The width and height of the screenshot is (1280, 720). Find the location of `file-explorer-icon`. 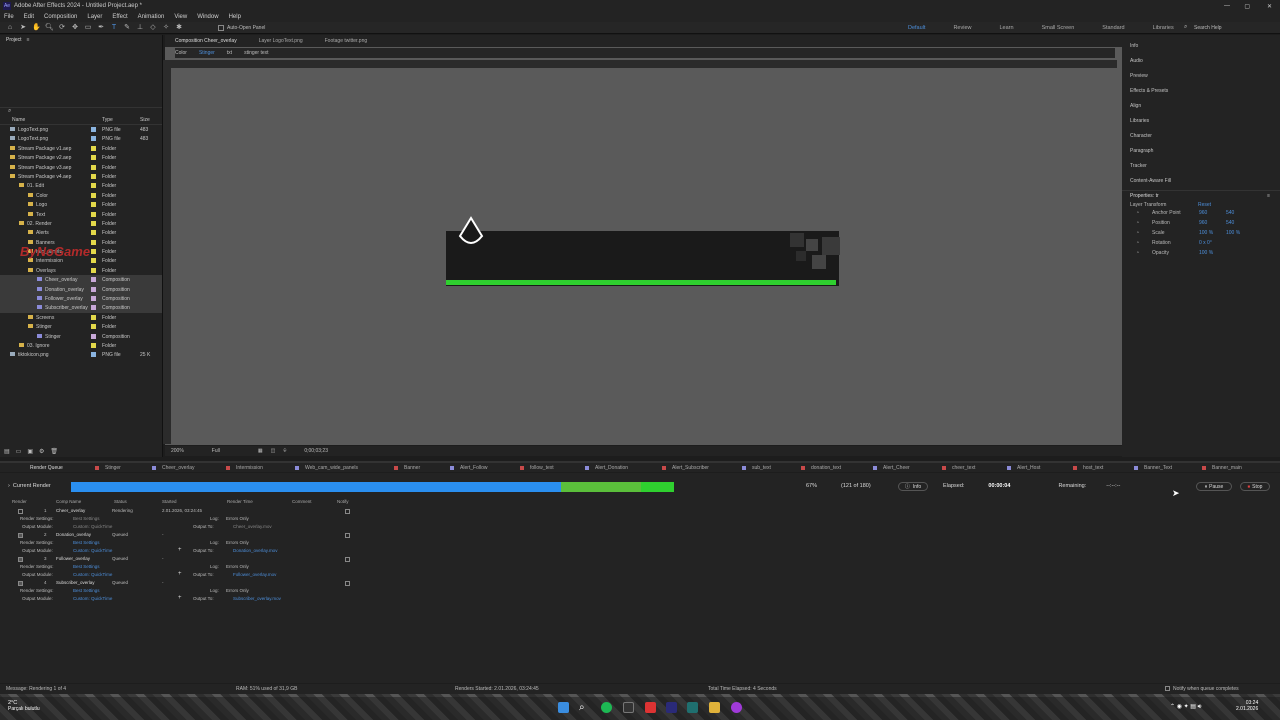

file-explorer-icon is located at coordinates (714, 707).